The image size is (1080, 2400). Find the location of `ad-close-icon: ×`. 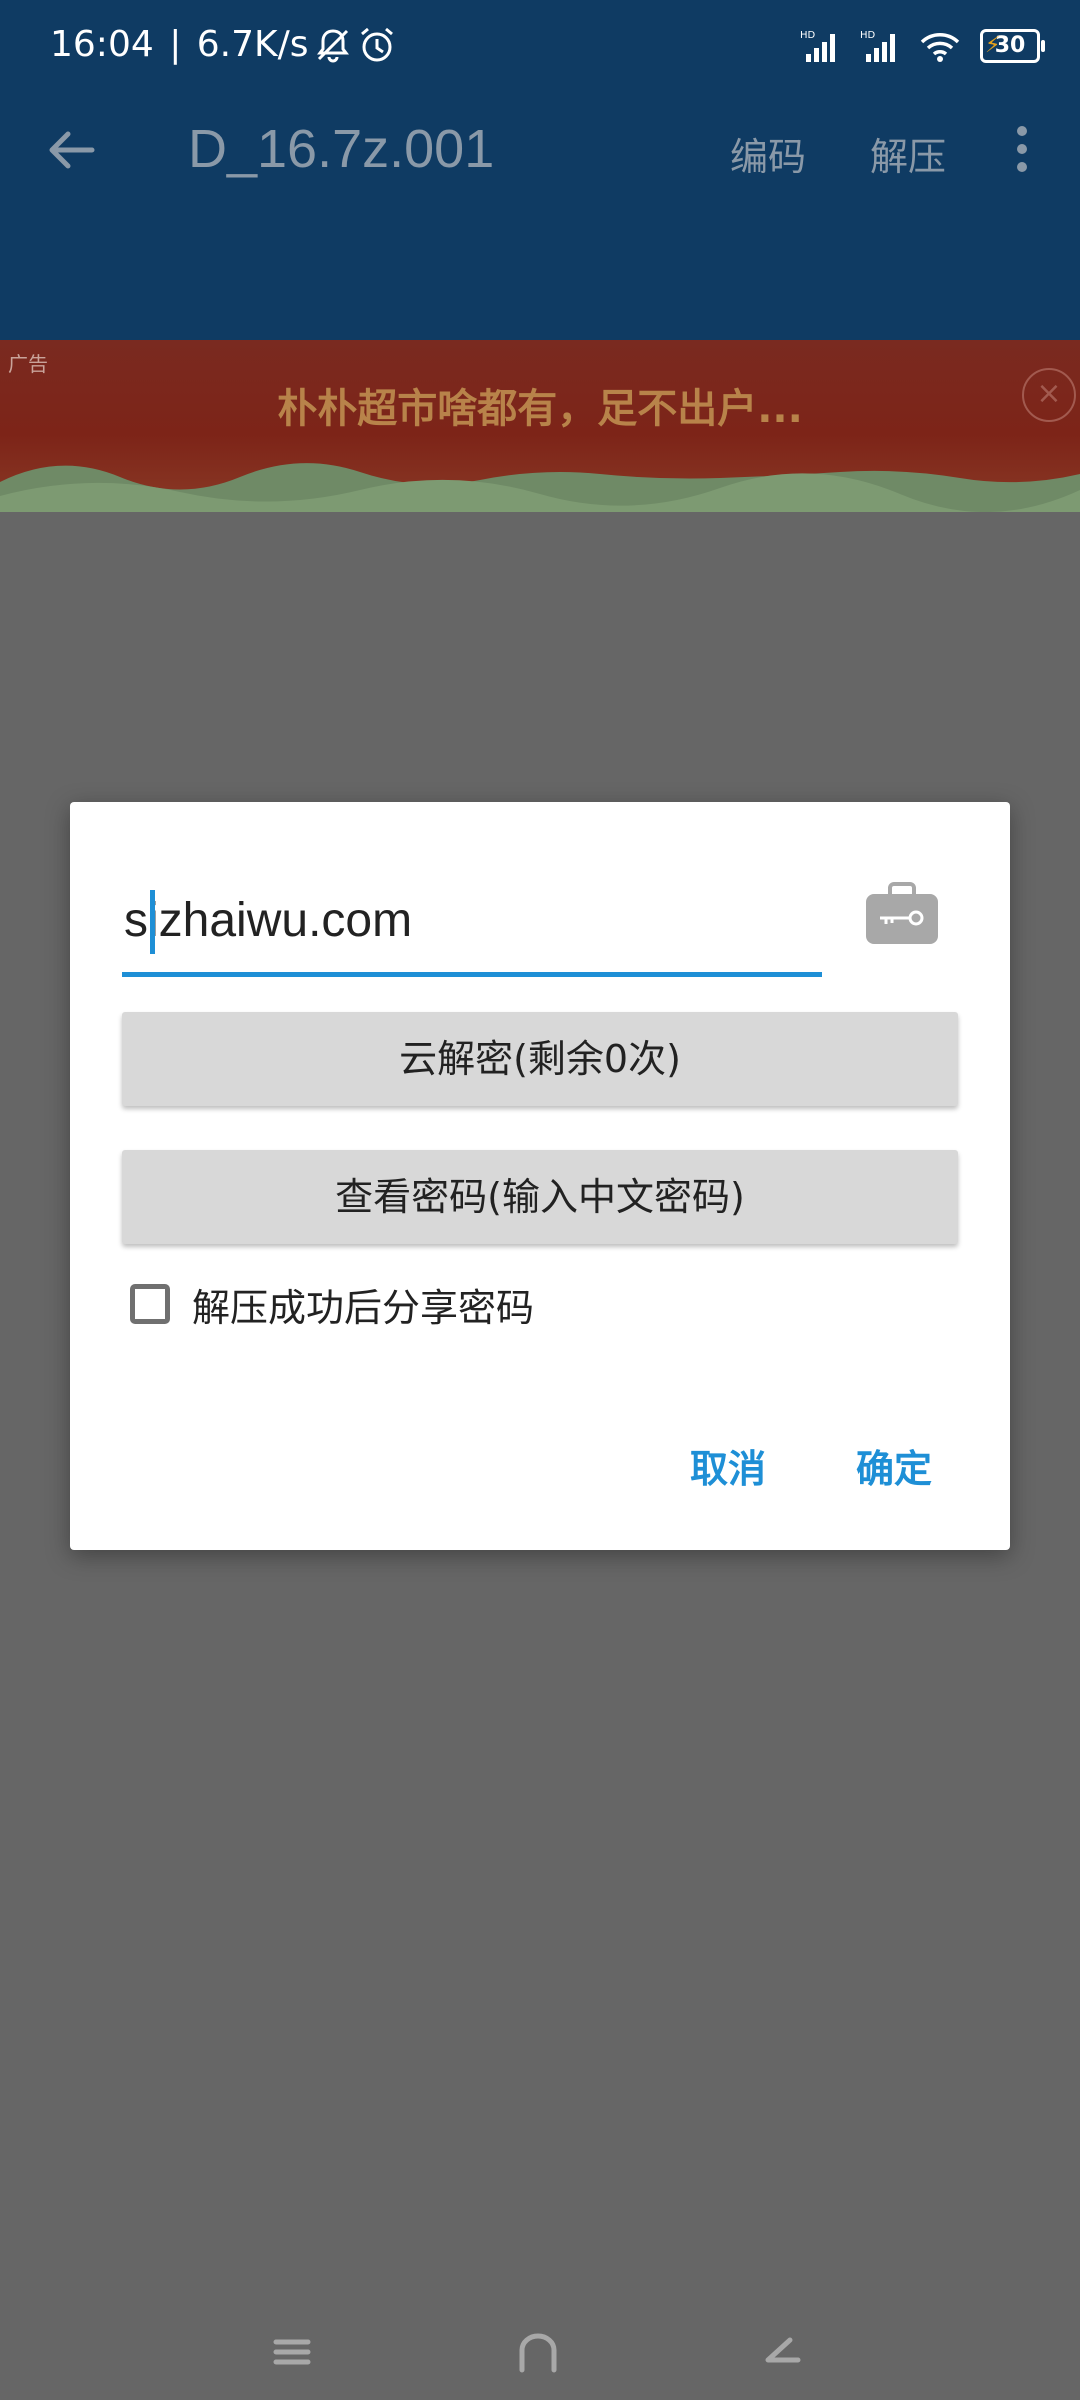

ad-close-icon: × is located at coordinates (1049, 395).